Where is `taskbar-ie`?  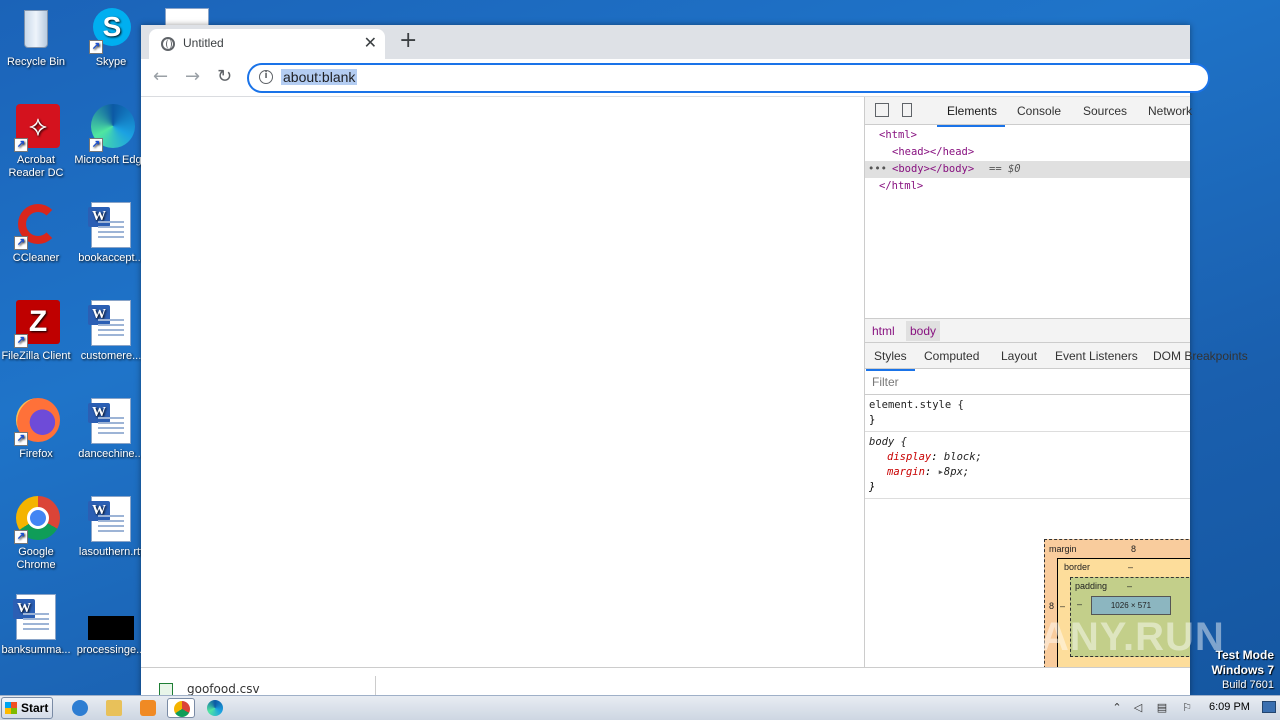
taskbar-ie is located at coordinates (80, 708).